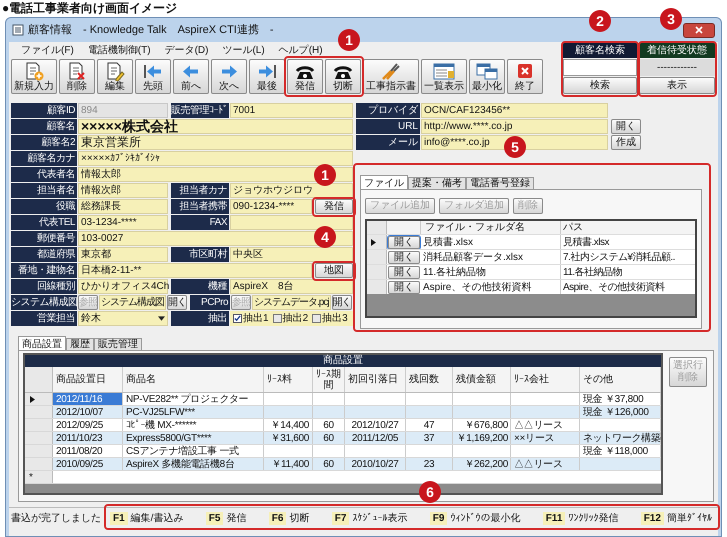  Describe the element at coordinates (153, 76) in the screenshot. I see `toolbar-button: 先頭` at that location.